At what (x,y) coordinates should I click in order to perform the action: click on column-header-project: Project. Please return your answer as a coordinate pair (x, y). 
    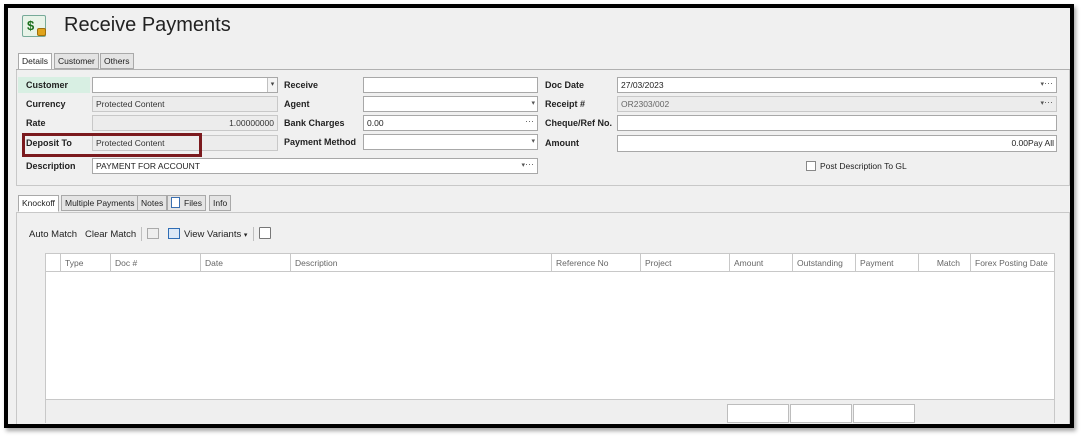
    Looking at the image, I should click on (684, 263).